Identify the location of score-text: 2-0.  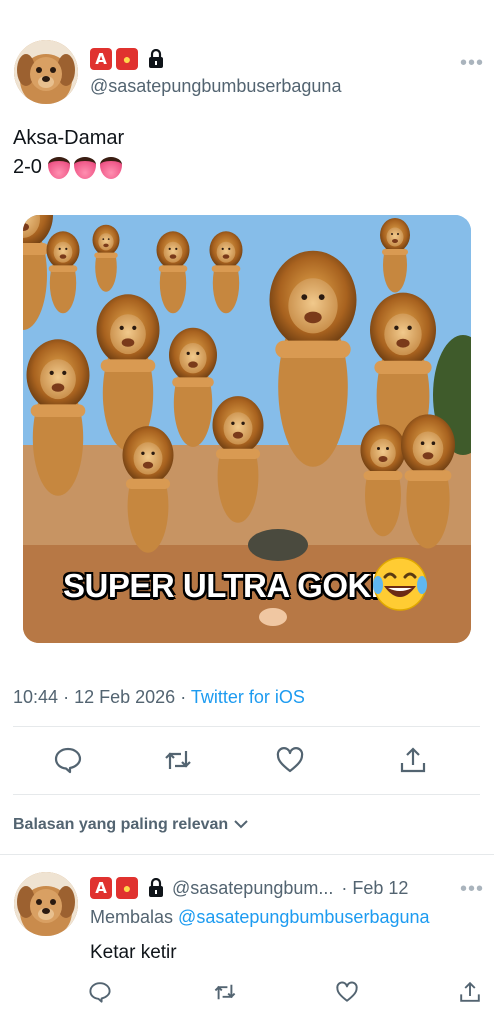
(27, 167).